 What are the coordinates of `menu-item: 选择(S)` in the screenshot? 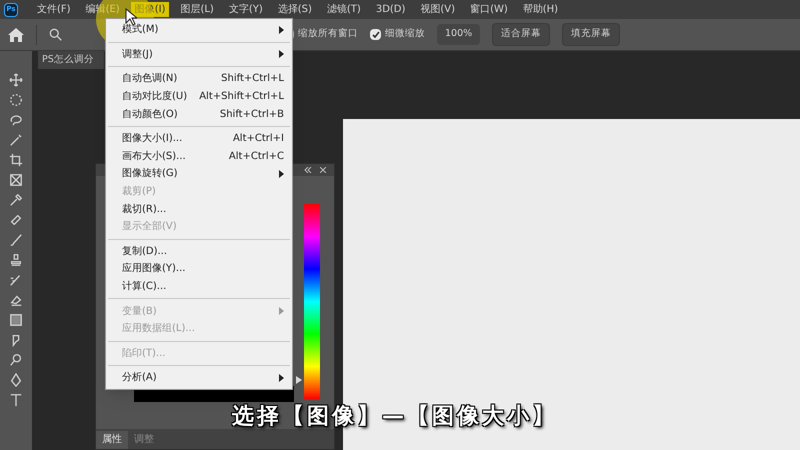 It's located at (295, 9).